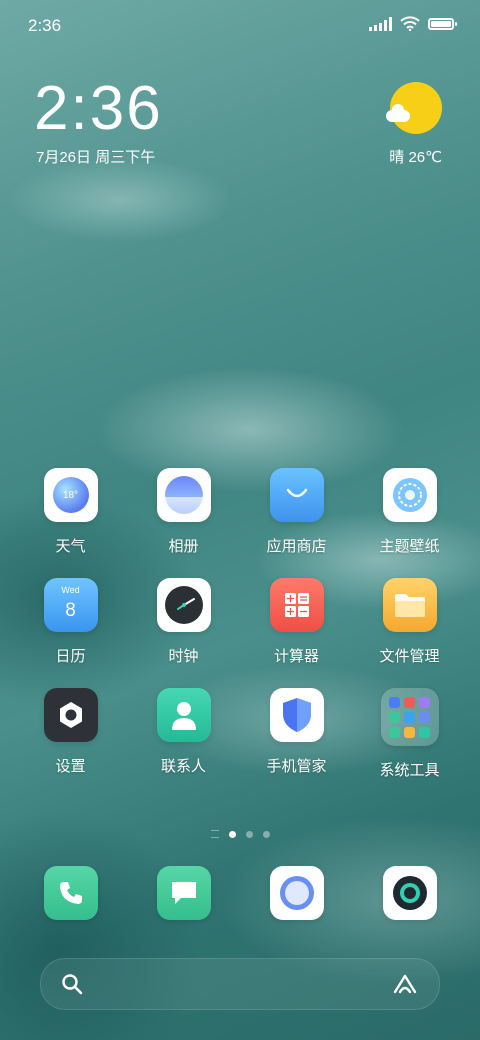  What do you see at coordinates (70, 590) in the screenshot?
I see `calendar-weekday: Wed` at bounding box center [70, 590].